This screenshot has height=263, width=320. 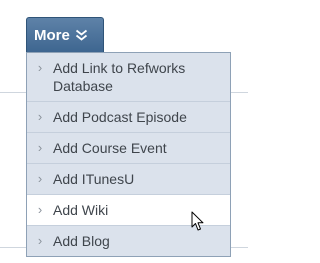 I want to click on menu-item-add-link-to-refworks-database: › Add Link to Refworks Database, so click(x=128, y=77).